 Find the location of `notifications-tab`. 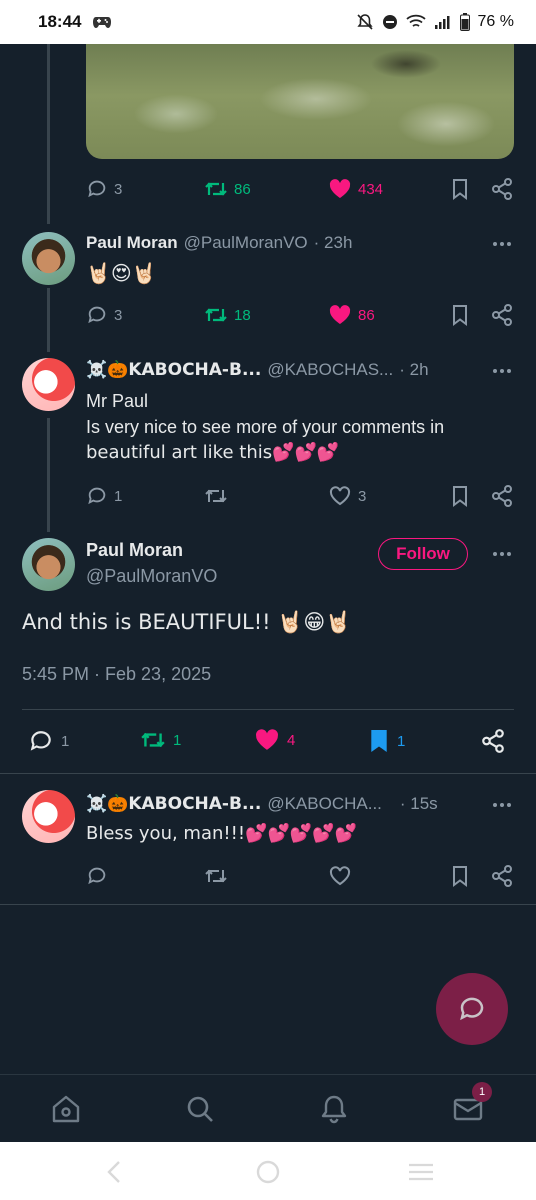

notifications-tab is located at coordinates (334, 1109).